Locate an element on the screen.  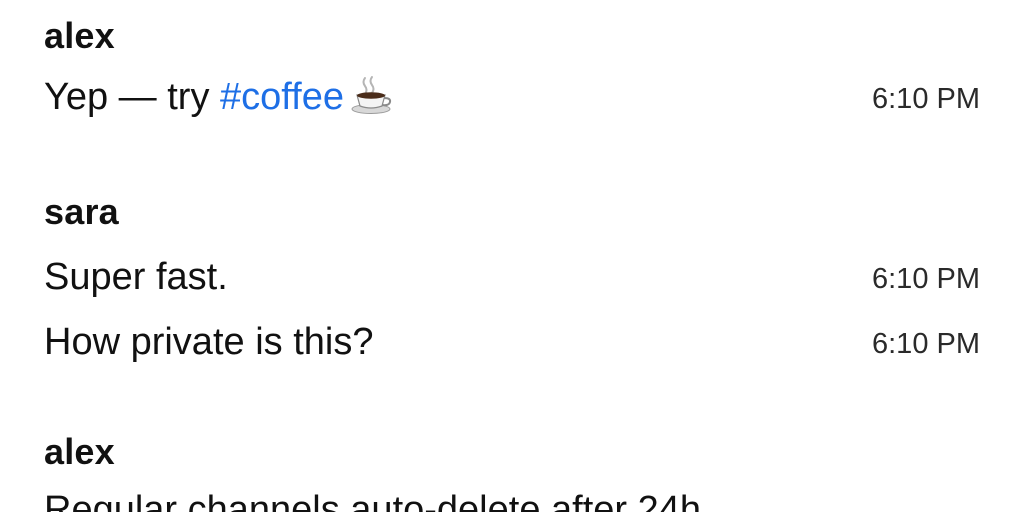
message-row: Regular channels auto-delete after 24h. is located at coordinates (512, 500).